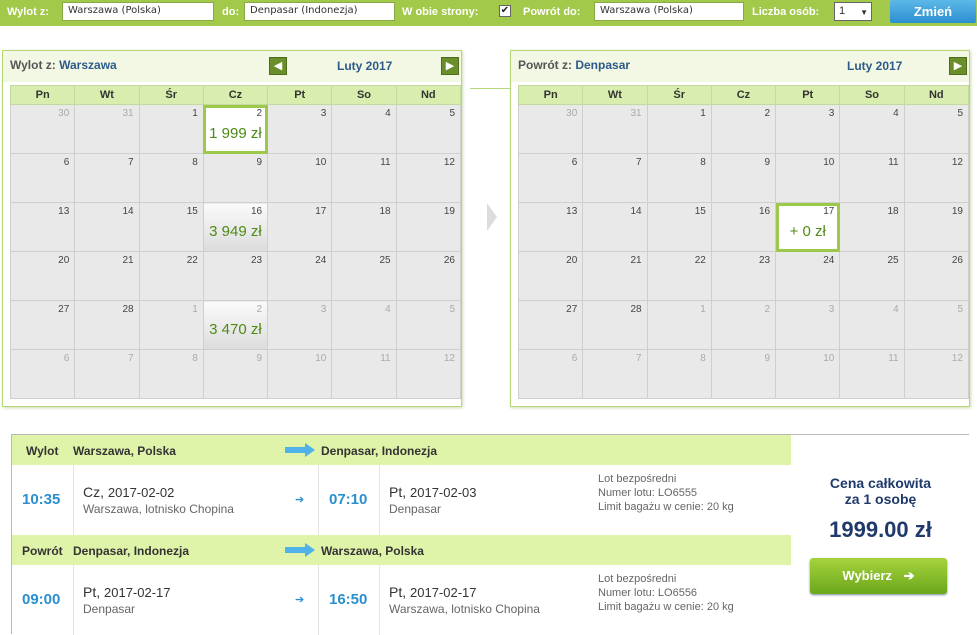 This screenshot has width=977, height=635. Describe the element at coordinates (321, 162) in the screenshot. I see `day-number: 10` at that location.